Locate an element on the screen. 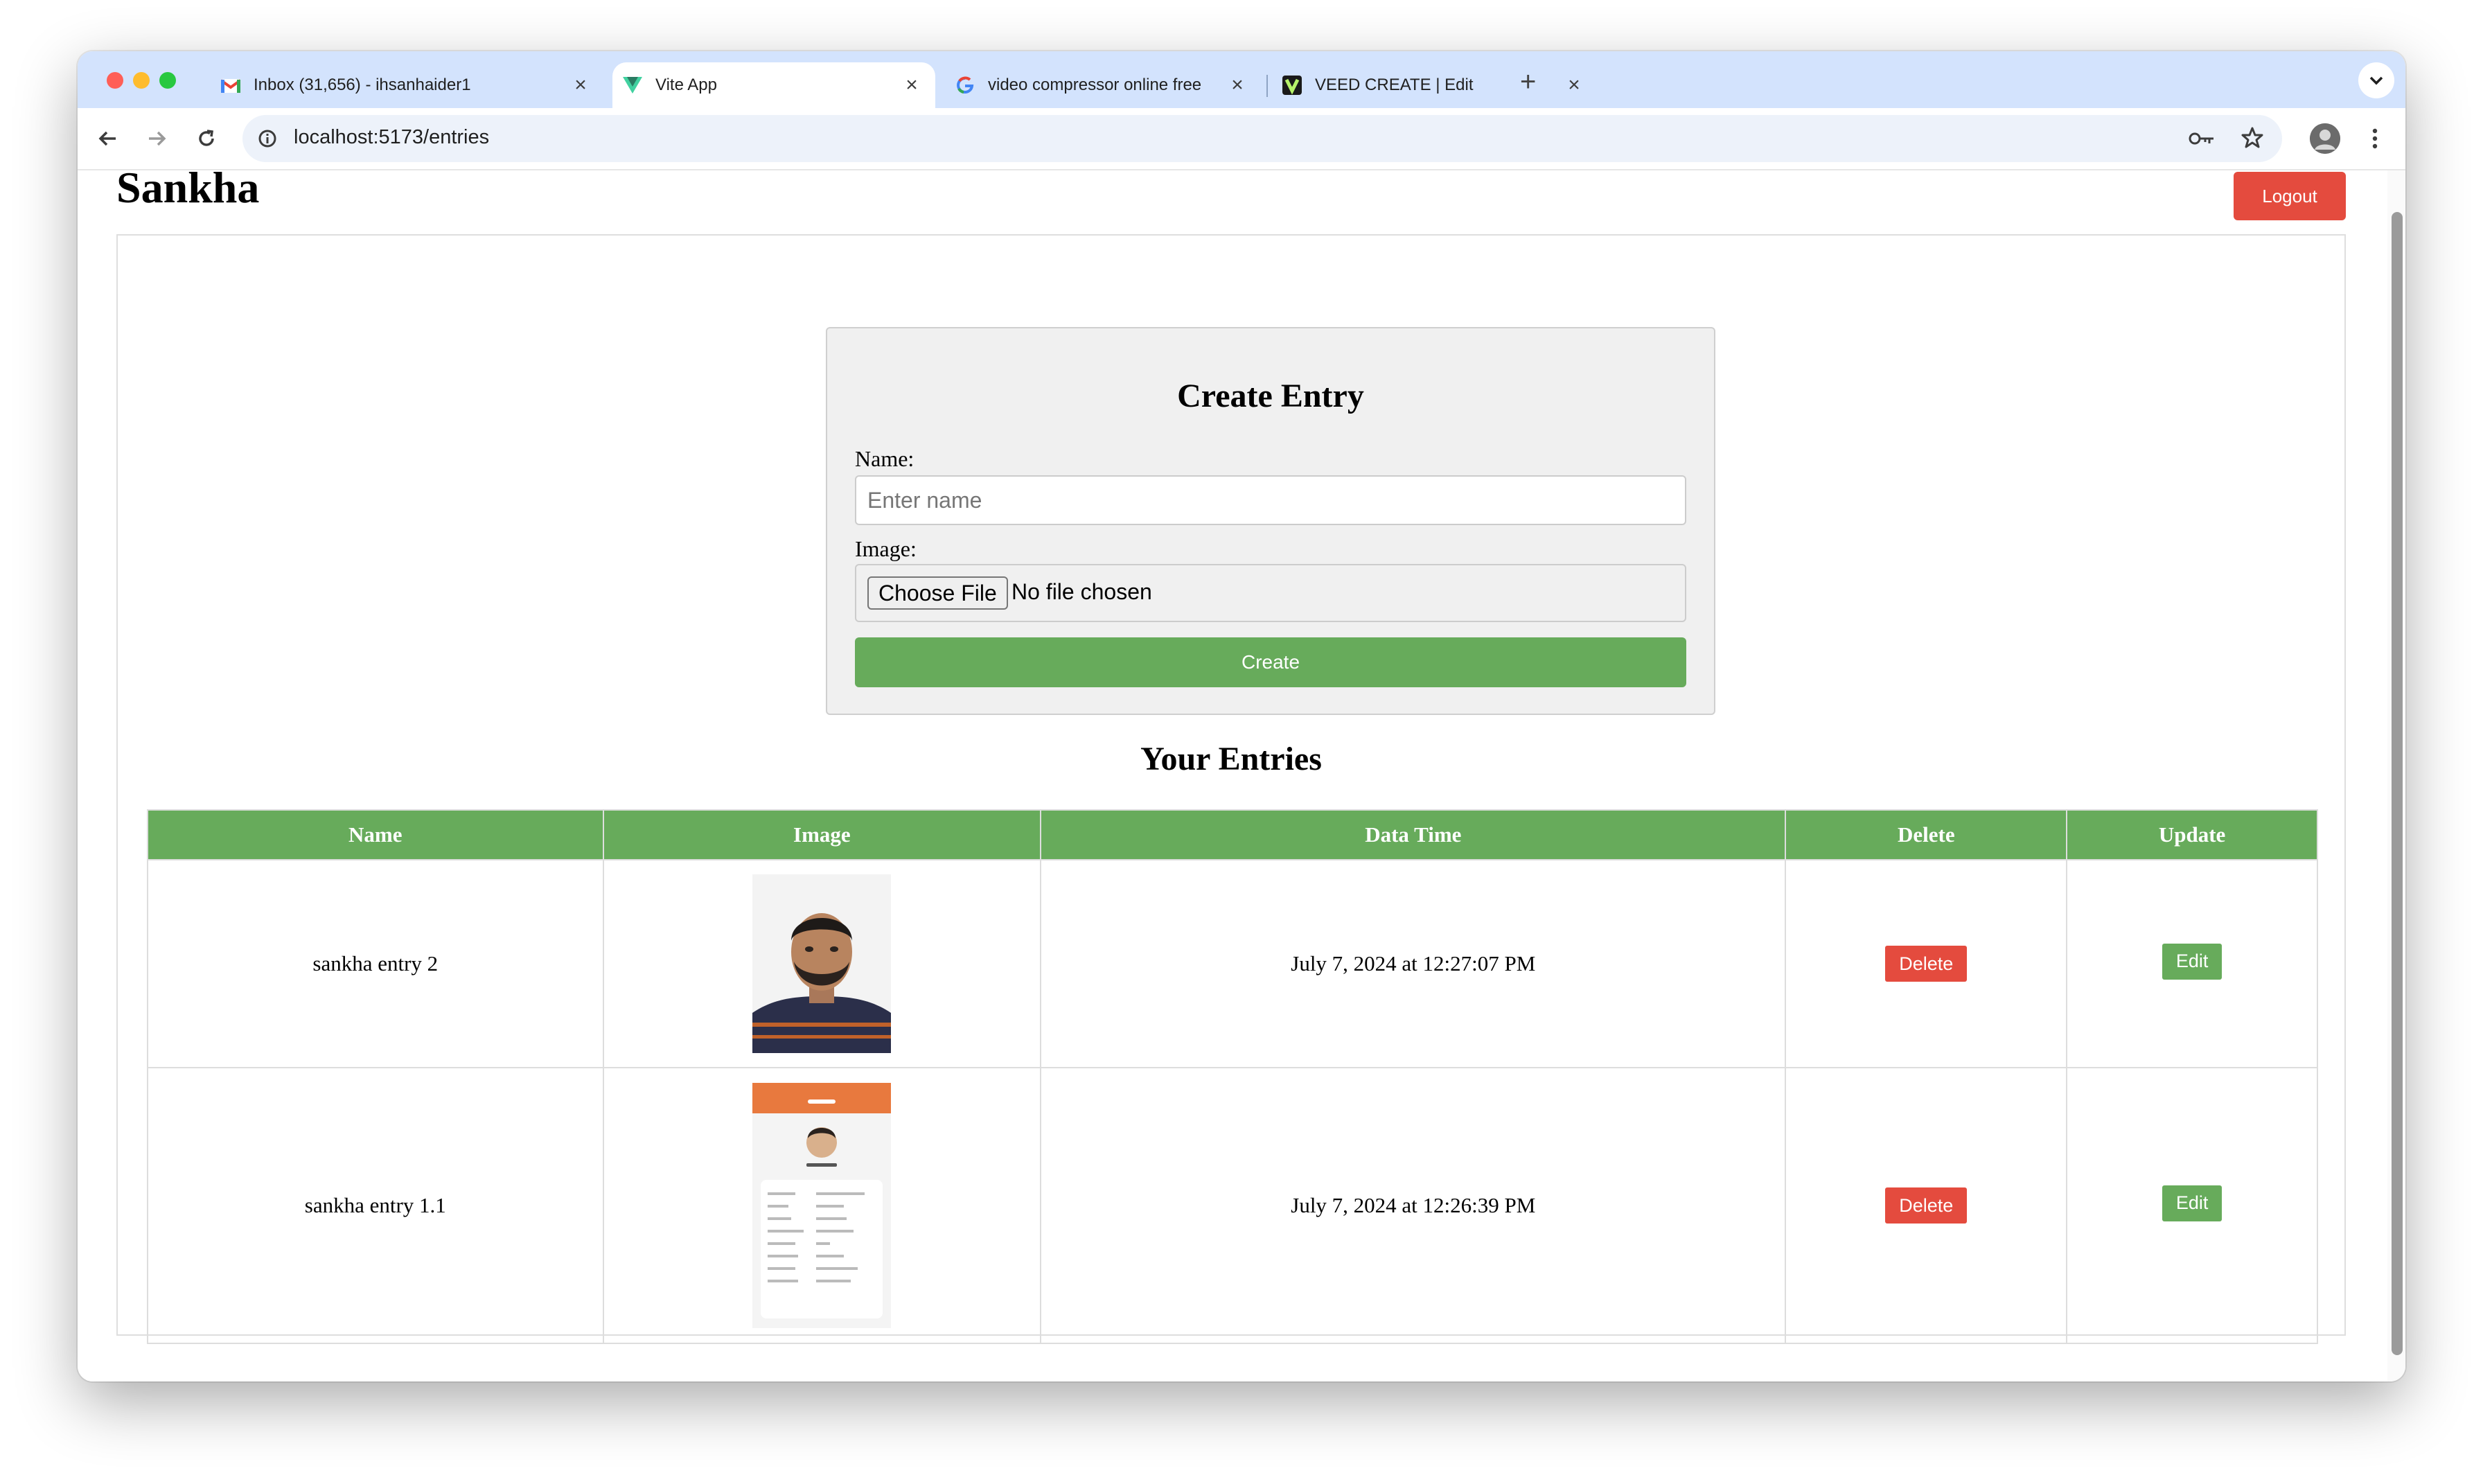 This screenshot has height=1484, width=2483. veed-icon is located at coordinates (1292, 85).